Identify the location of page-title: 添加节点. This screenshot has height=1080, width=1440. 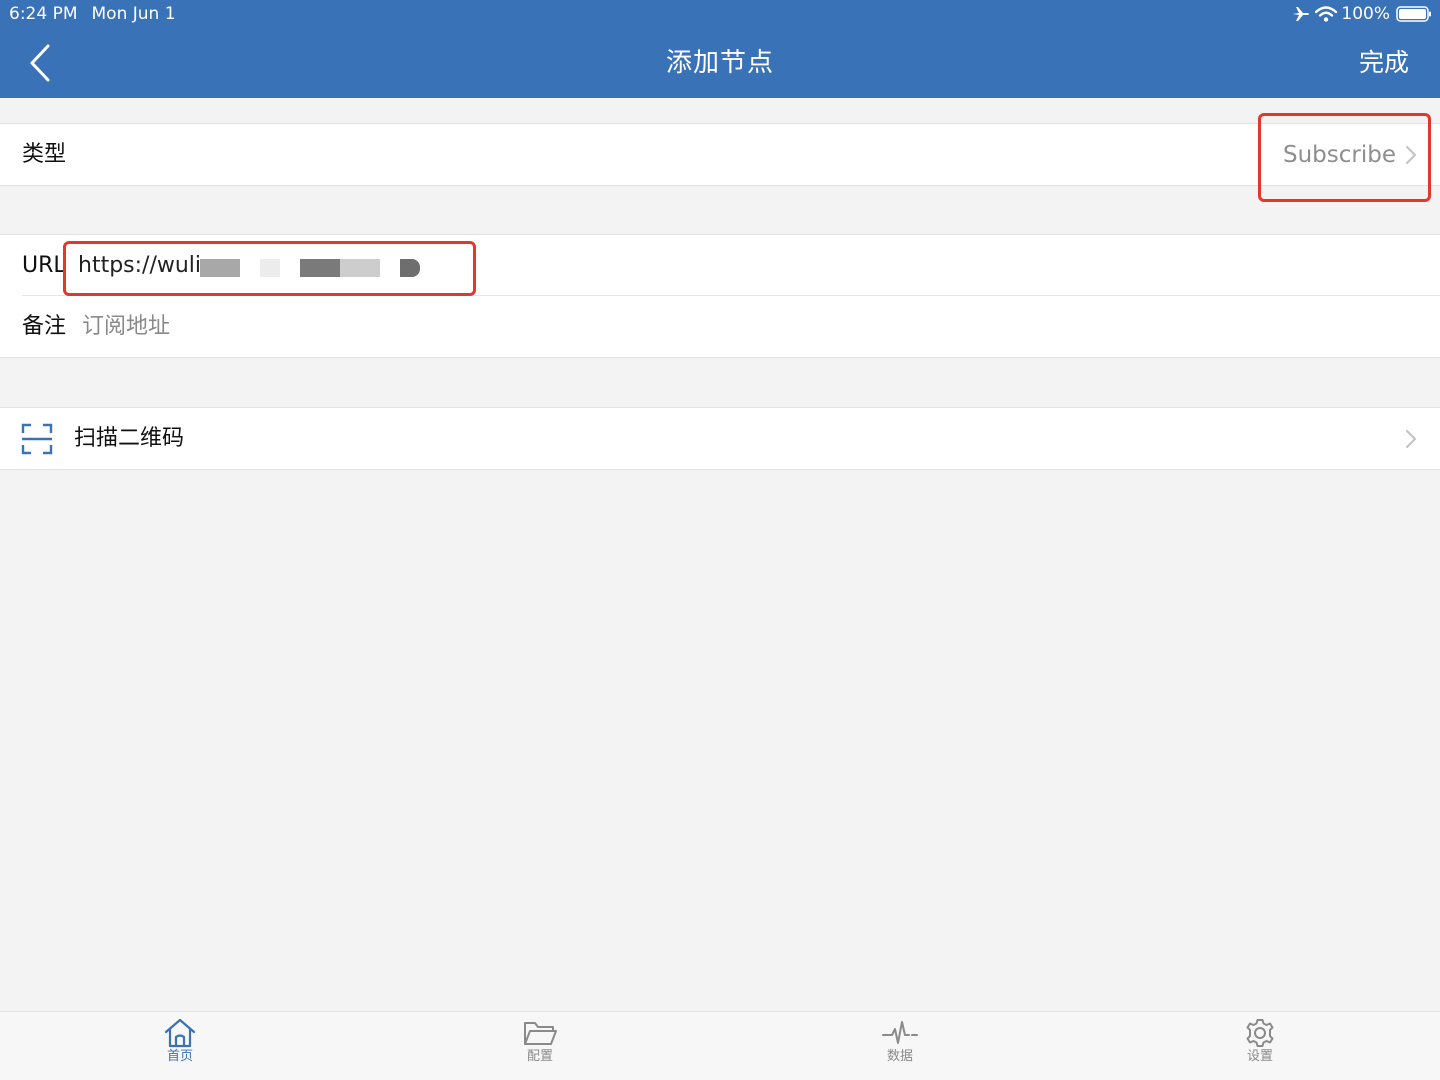
(719, 63).